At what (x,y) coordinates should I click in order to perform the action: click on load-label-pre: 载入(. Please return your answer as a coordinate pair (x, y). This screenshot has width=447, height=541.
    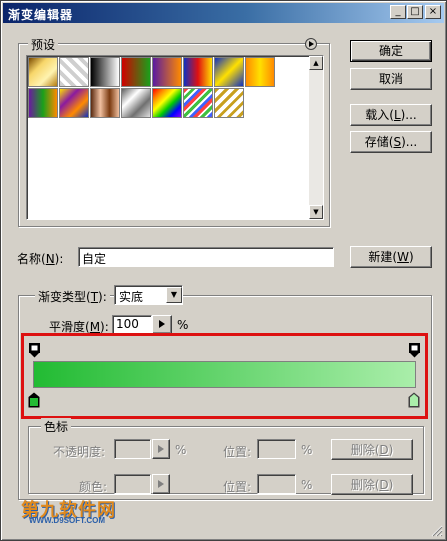
    Looking at the image, I should click on (379, 115).